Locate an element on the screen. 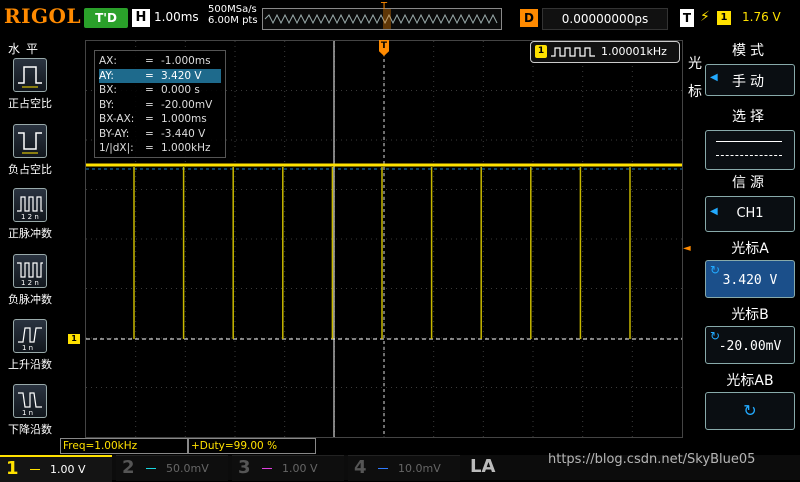 The width and height of the screenshot is (800, 482). source-title: 信源 is located at coordinates (750, 183).